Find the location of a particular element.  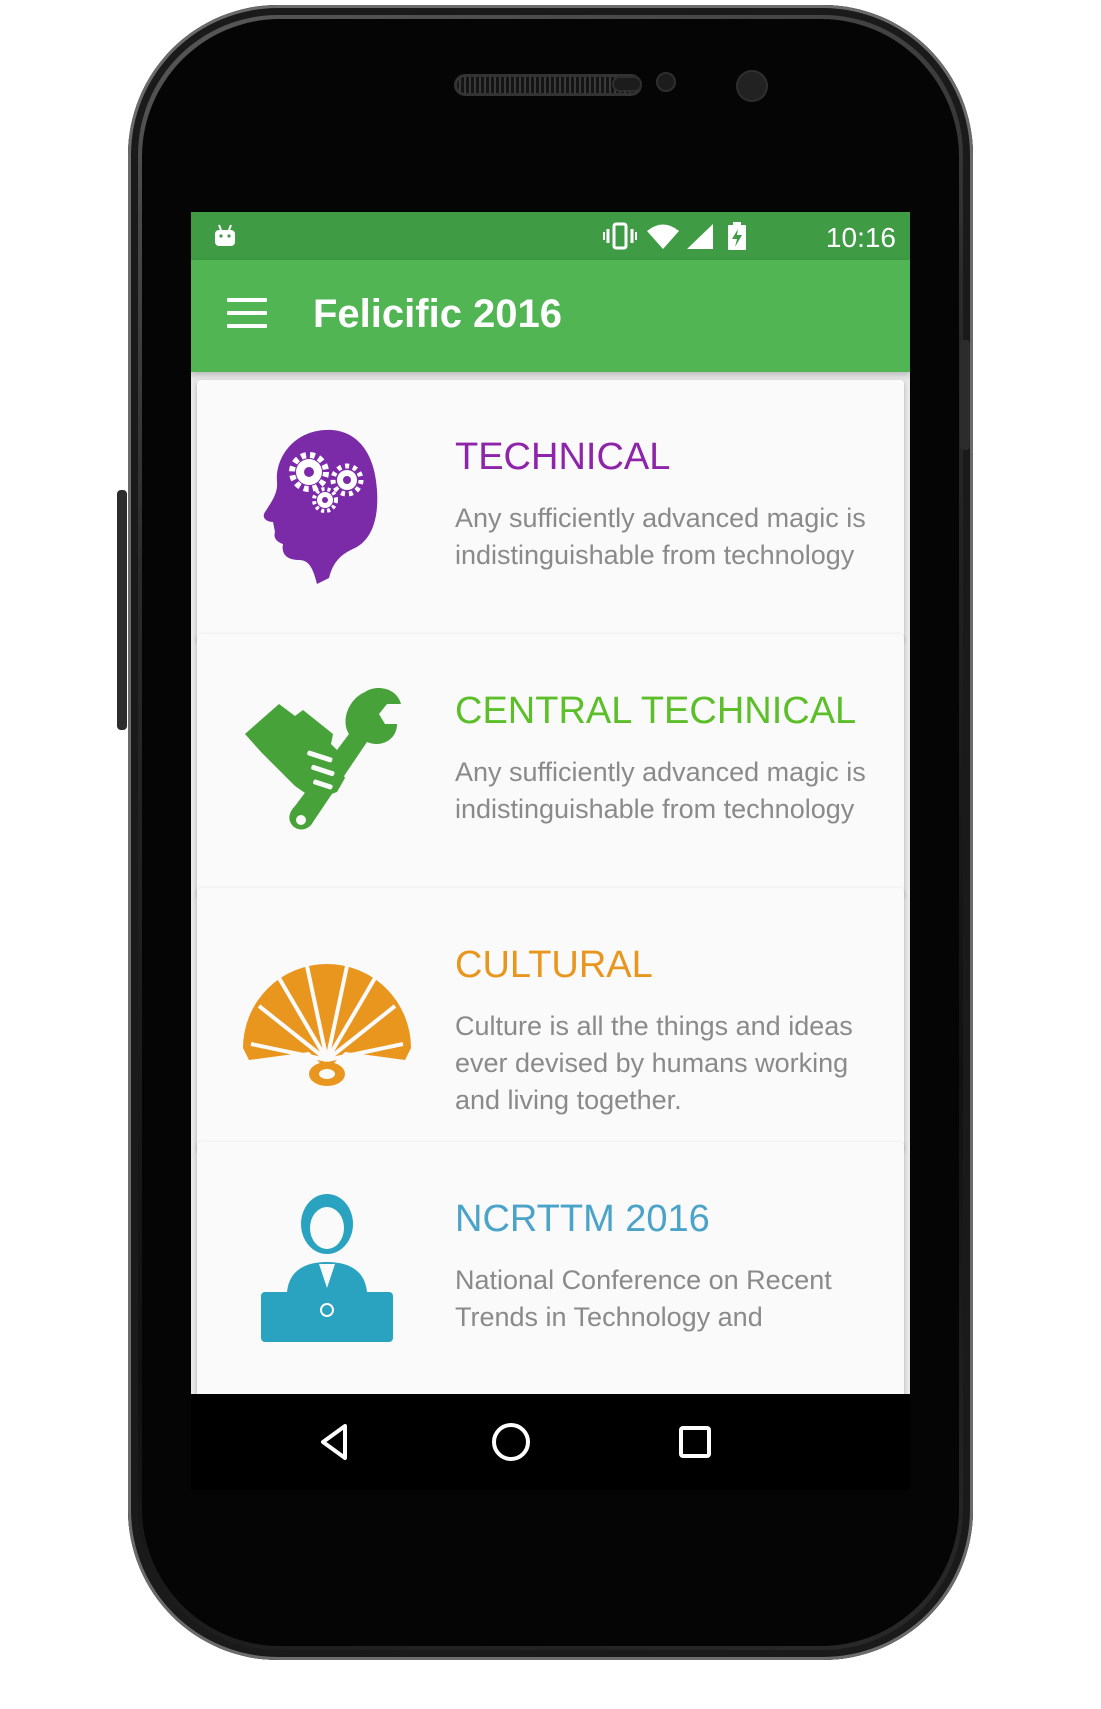

card-title: CULTURAL is located at coordinates (554, 965).